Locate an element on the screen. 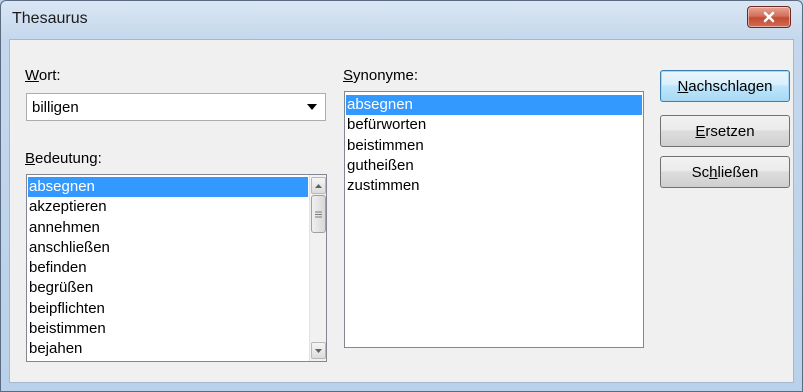 The width and height of the screenshot is (803, 392). scroll-thumb is located at coordinates (318, 214).